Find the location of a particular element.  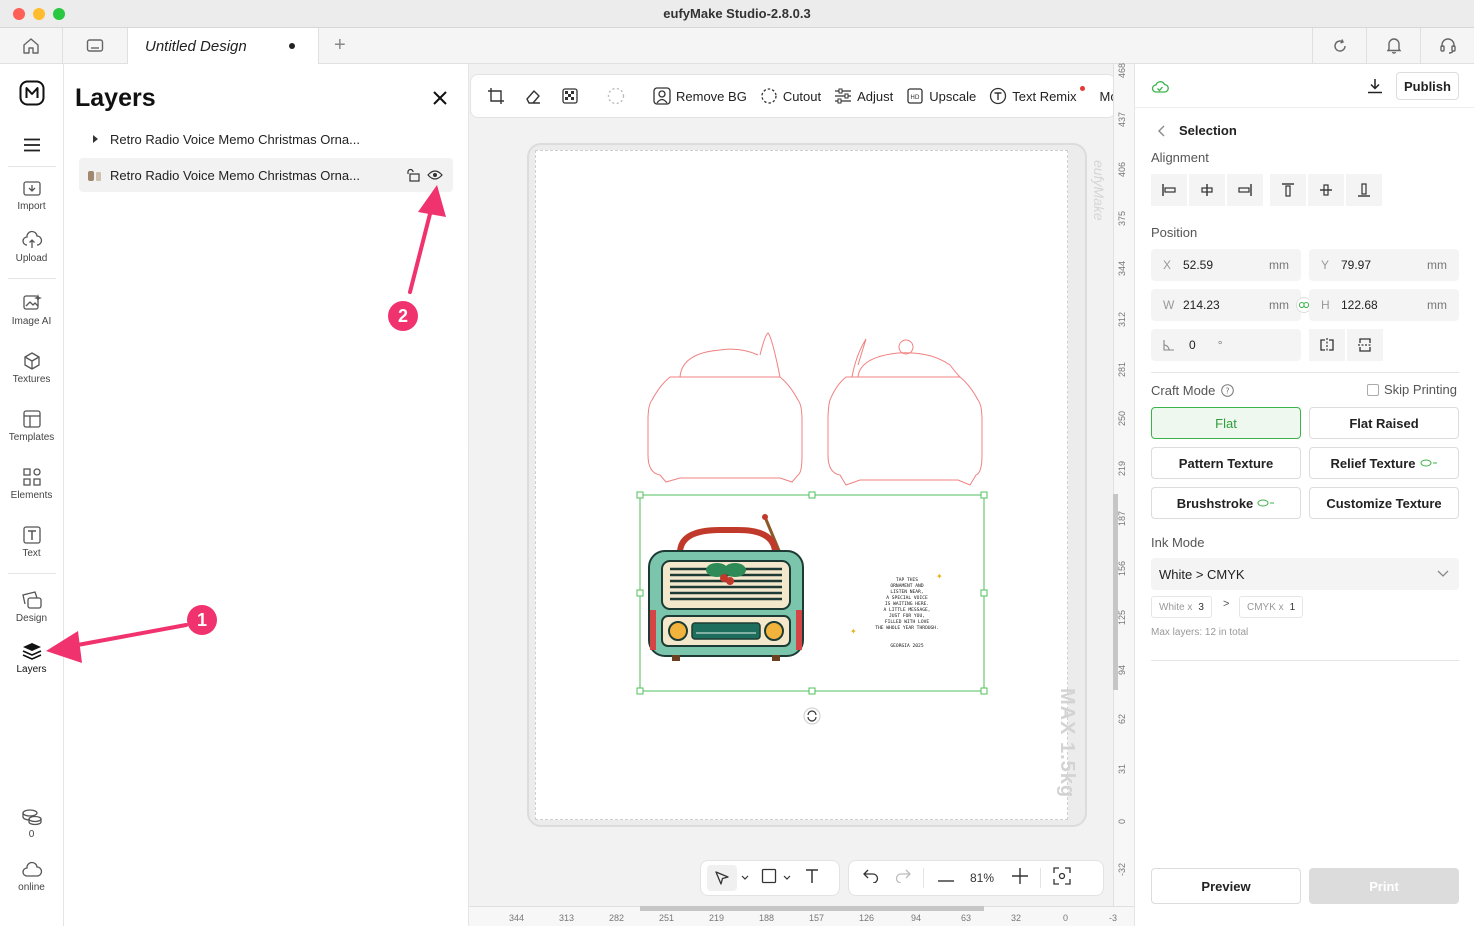

transparency-button is located at coordinates (570, 96).